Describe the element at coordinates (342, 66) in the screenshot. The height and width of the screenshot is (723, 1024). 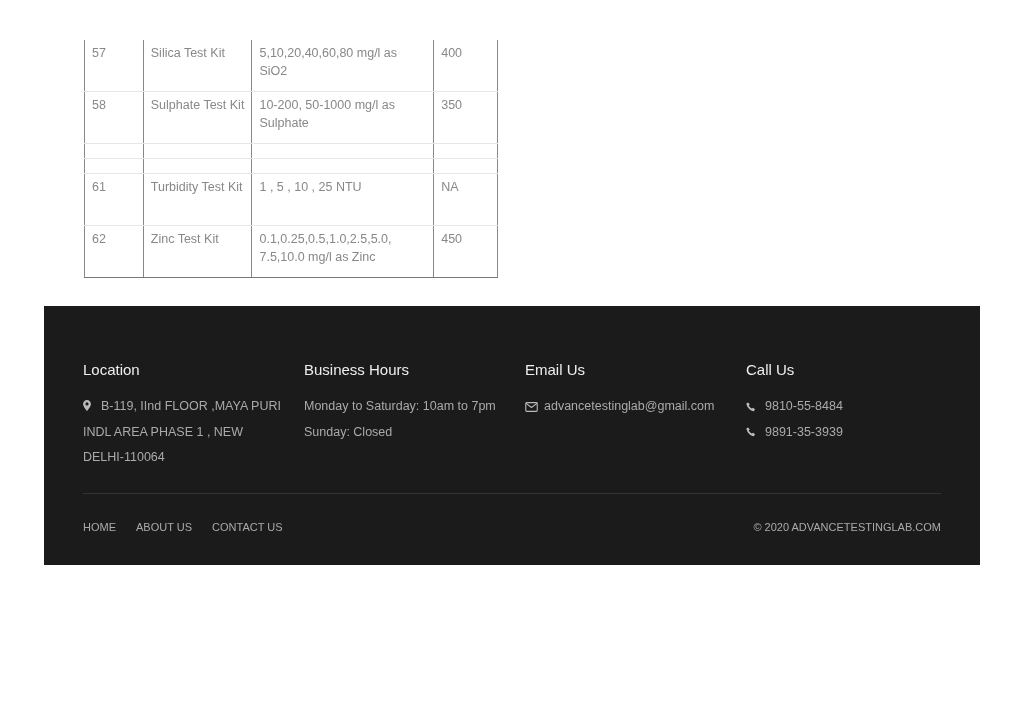
I see `range-cell: 5,10,20,40,60,80 mg/l as SiO2` at that location.